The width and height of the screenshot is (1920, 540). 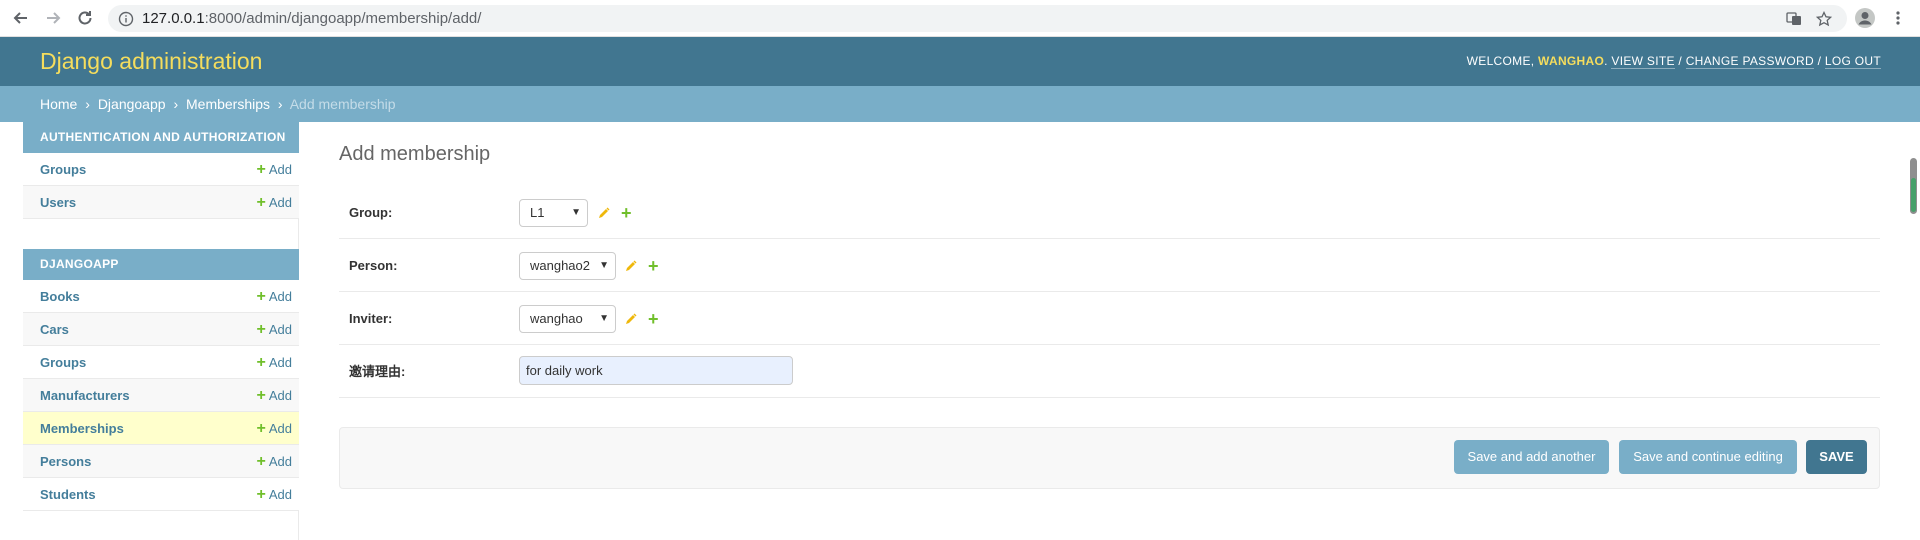 What do you see at coordinates (161, 362) in the screenshot?
I see `sidebar-item-groups: Groups + Add` at bounding box center [161, 362].